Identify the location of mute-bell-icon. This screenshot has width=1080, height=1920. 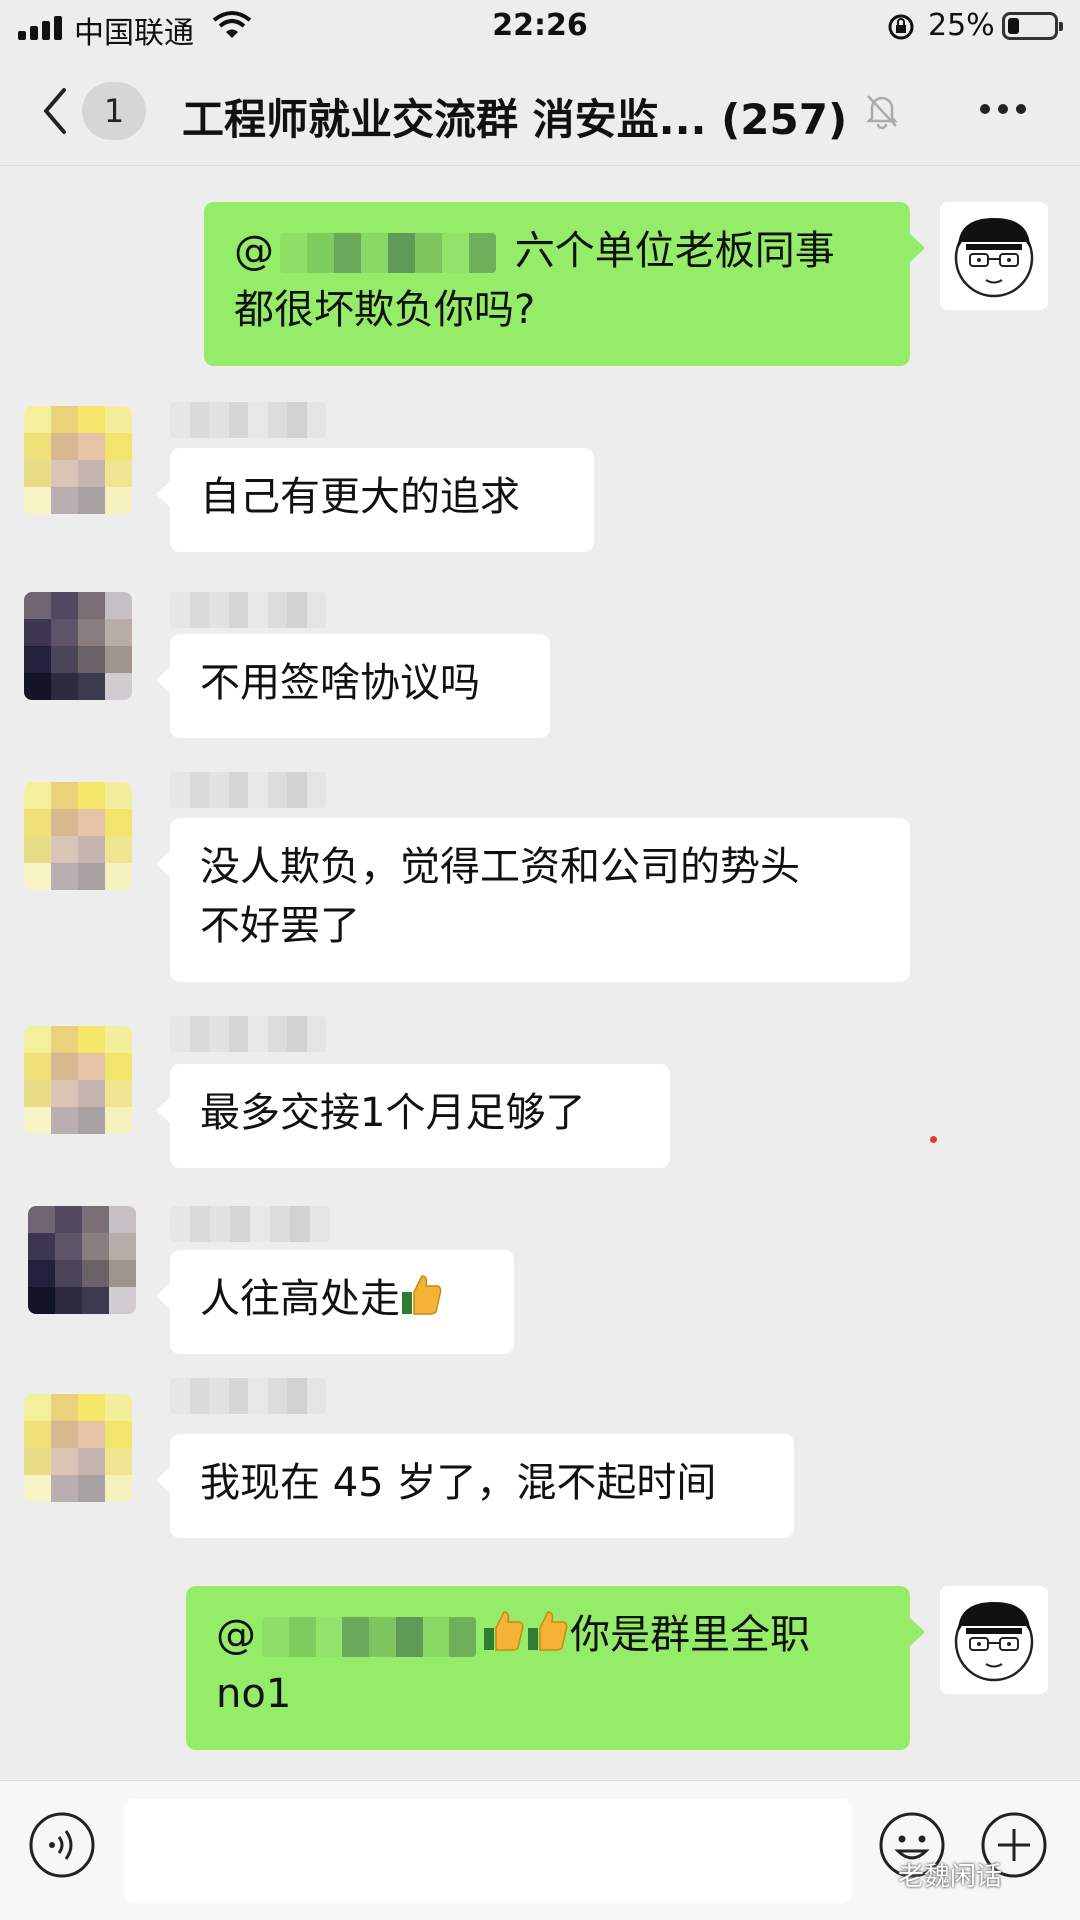
(882, 112).